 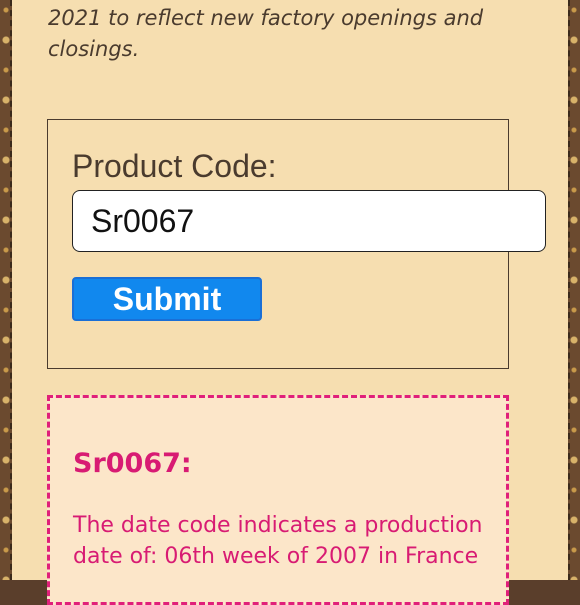 What do you see at coordinates (167, 299) in the screenshot?
I see `submit-button: Submit` at bounding box center [167, 299].